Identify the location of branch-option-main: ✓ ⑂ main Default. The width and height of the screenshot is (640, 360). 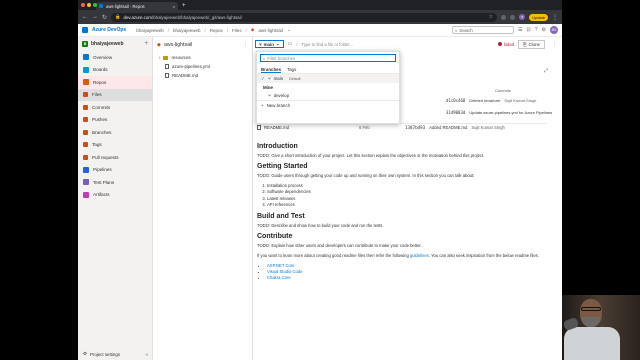
(328, 78).